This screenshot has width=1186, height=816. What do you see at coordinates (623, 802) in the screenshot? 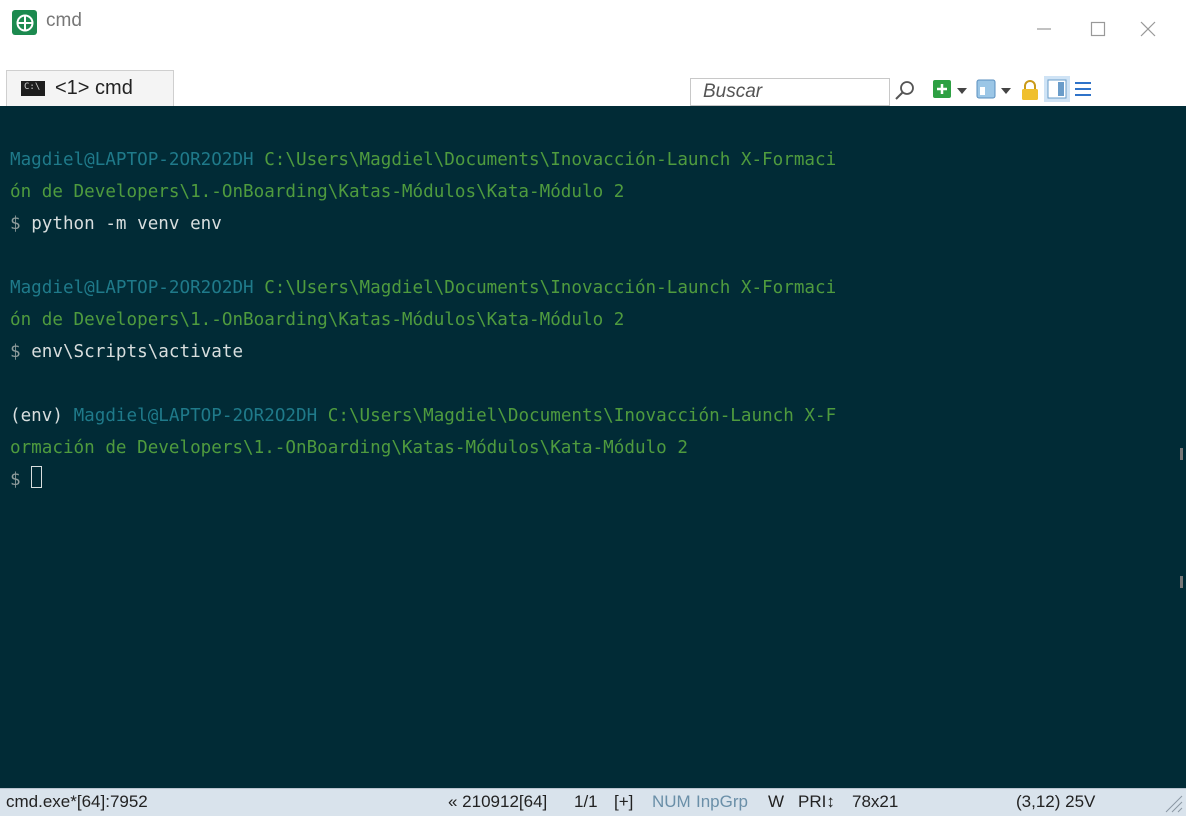
I see `status-plus: [+]` at bounding box center [623, 802].